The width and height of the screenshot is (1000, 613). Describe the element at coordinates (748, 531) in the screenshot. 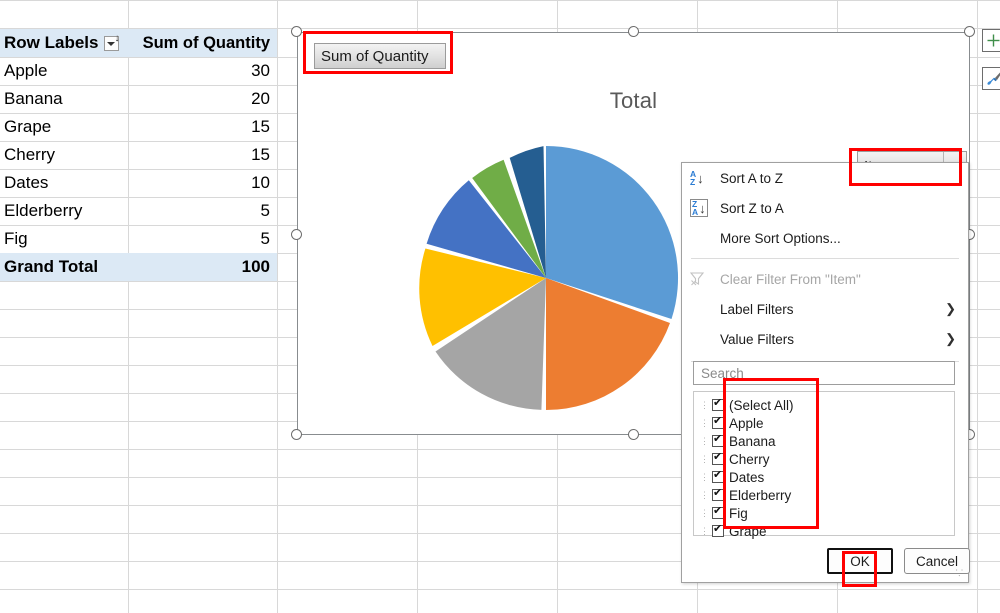

I see `list-item-label: Grape` at that location.